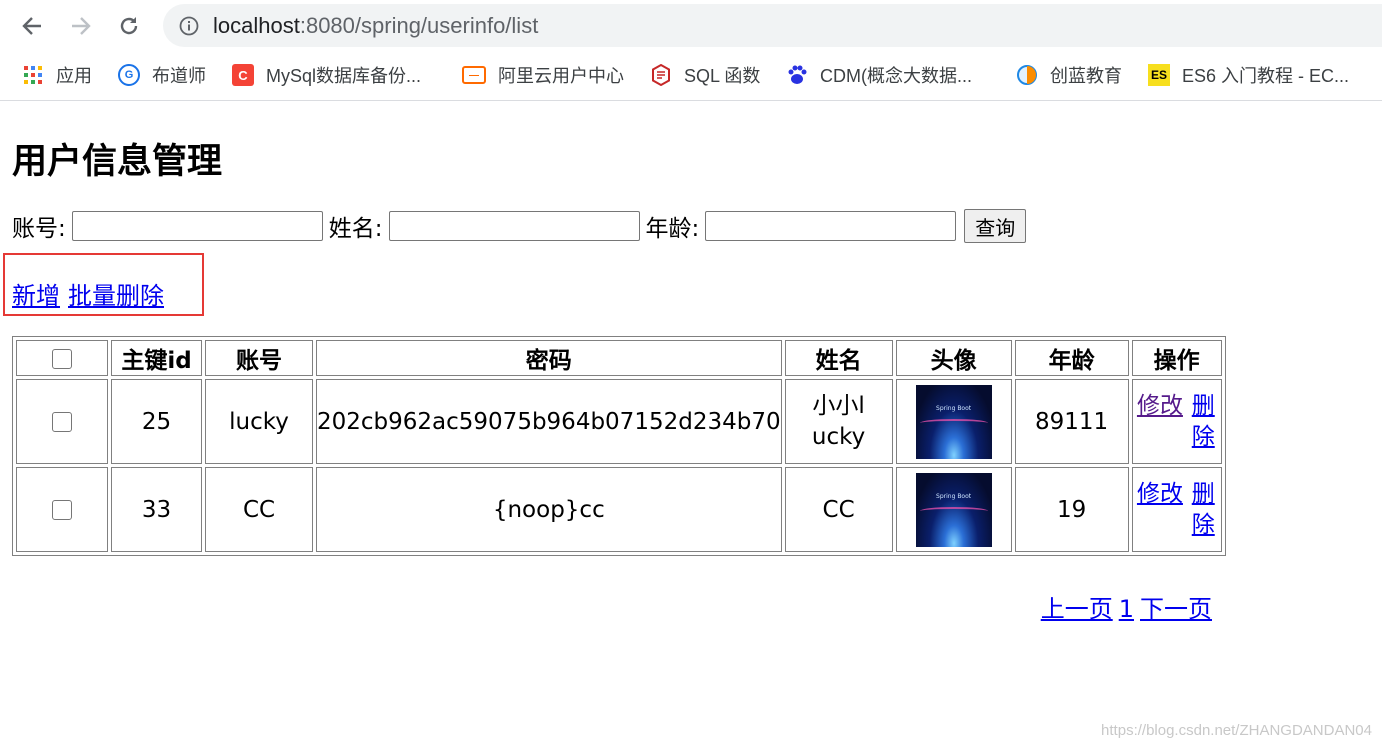 The image size is (1382, 750). Describe the element at coordinates (831, 226) in the screenshot. I see `age-input` at that location.